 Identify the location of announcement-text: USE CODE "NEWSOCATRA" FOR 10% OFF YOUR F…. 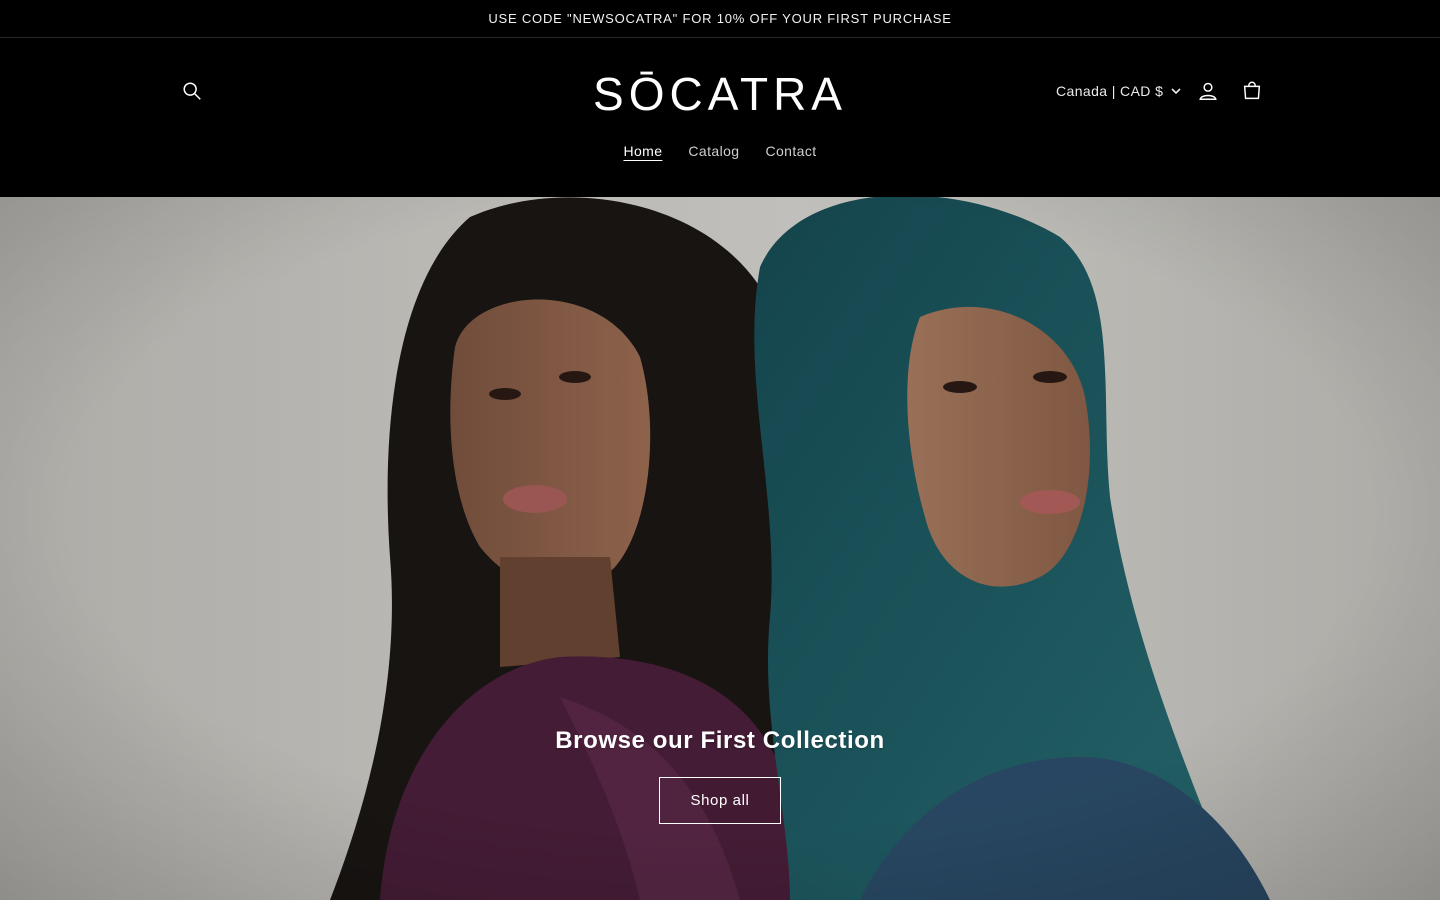
(720, 18).